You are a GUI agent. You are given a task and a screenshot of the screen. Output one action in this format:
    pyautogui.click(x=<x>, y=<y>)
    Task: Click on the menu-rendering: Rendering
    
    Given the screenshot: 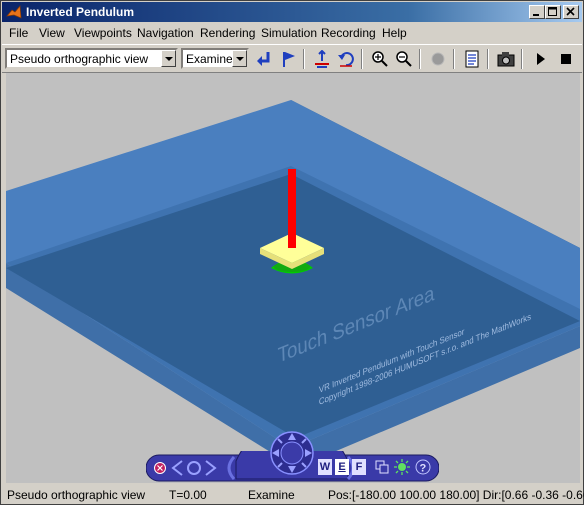 What is the action you would take?
    pyautogui.click(x=227, y=33)
    